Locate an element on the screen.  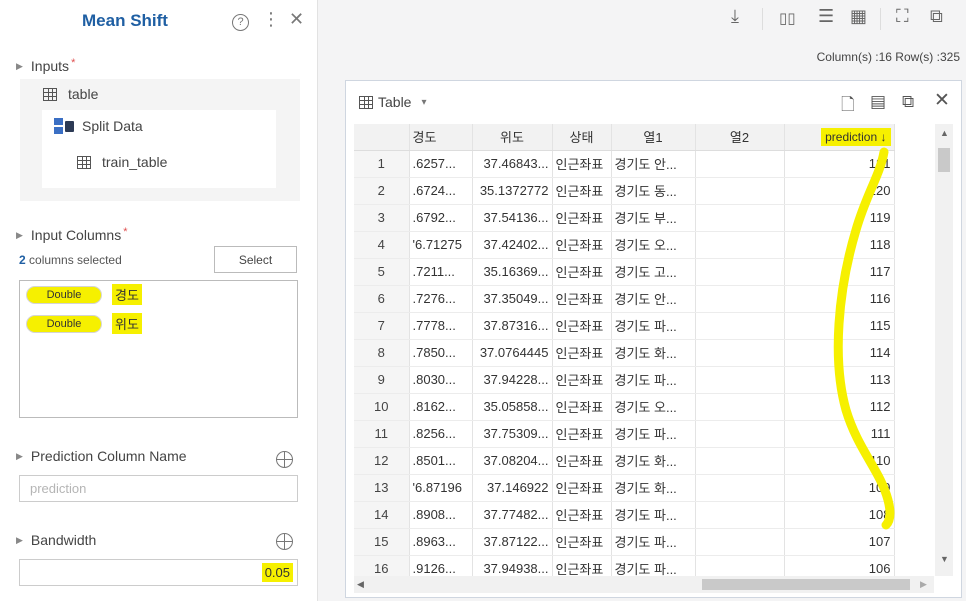
prediction-header-label: prediction ↓ is located at coordinates (856, 137).